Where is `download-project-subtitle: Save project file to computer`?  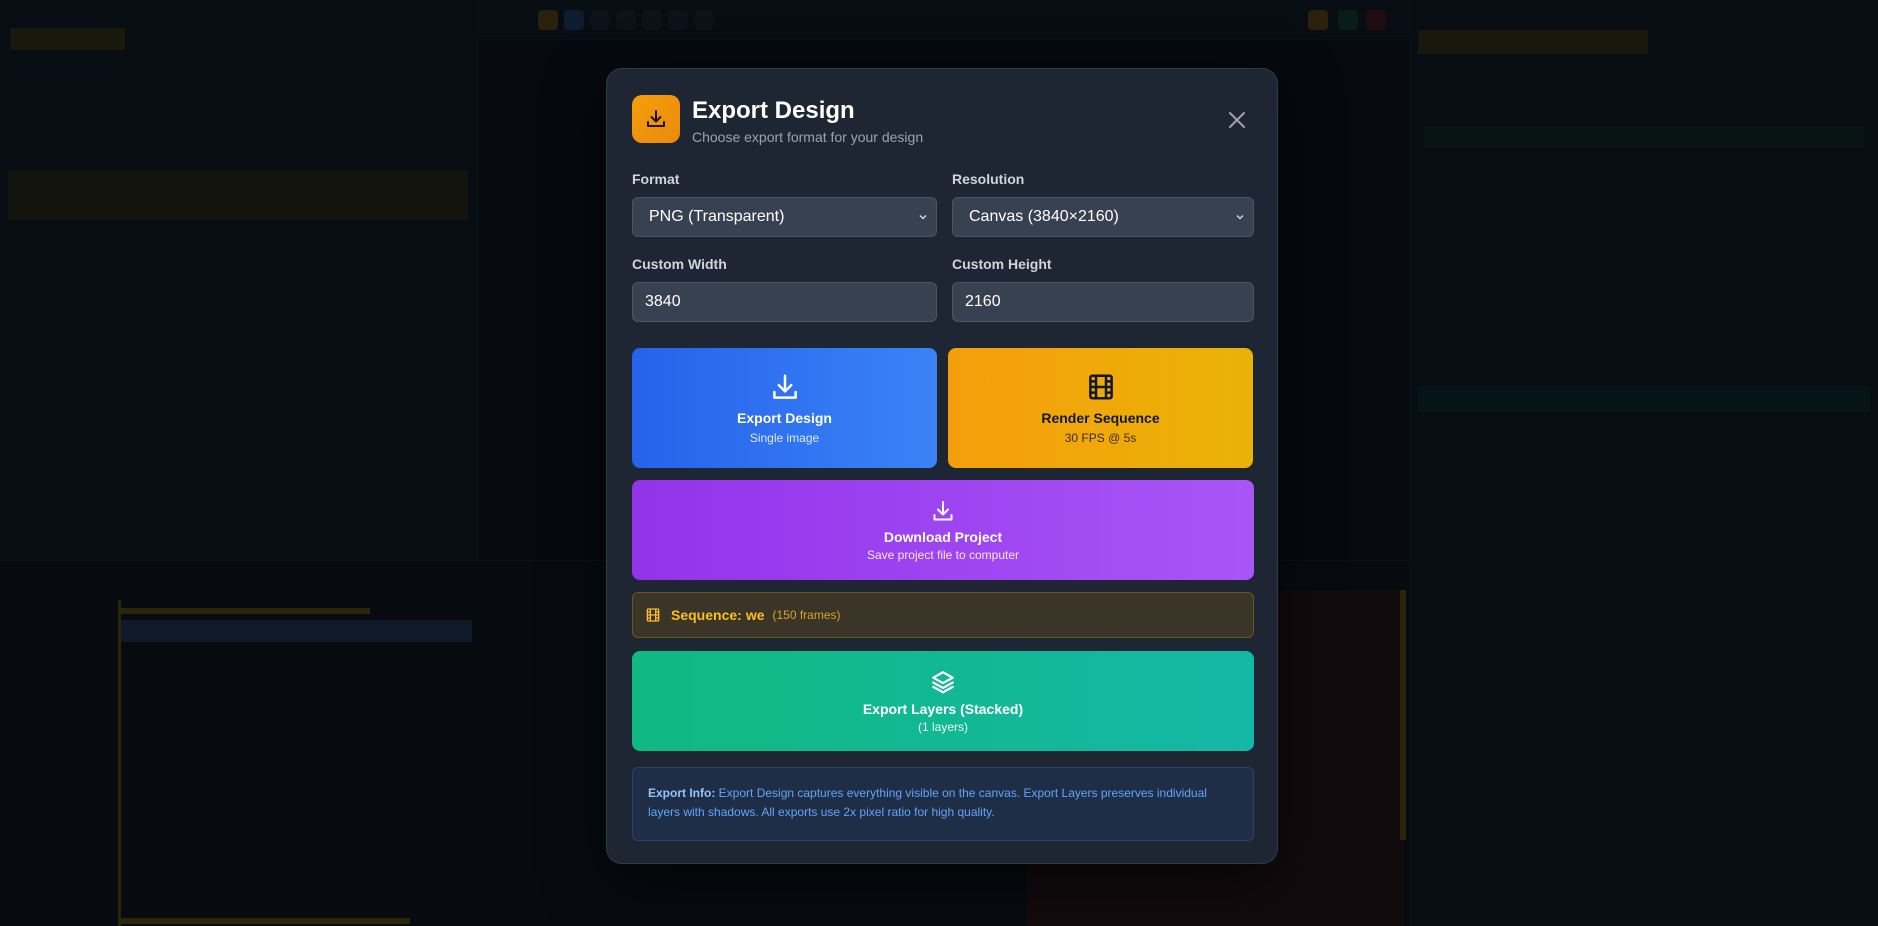
download-project-subtitle: Save project file to computer is located at coordinates (943, 554).